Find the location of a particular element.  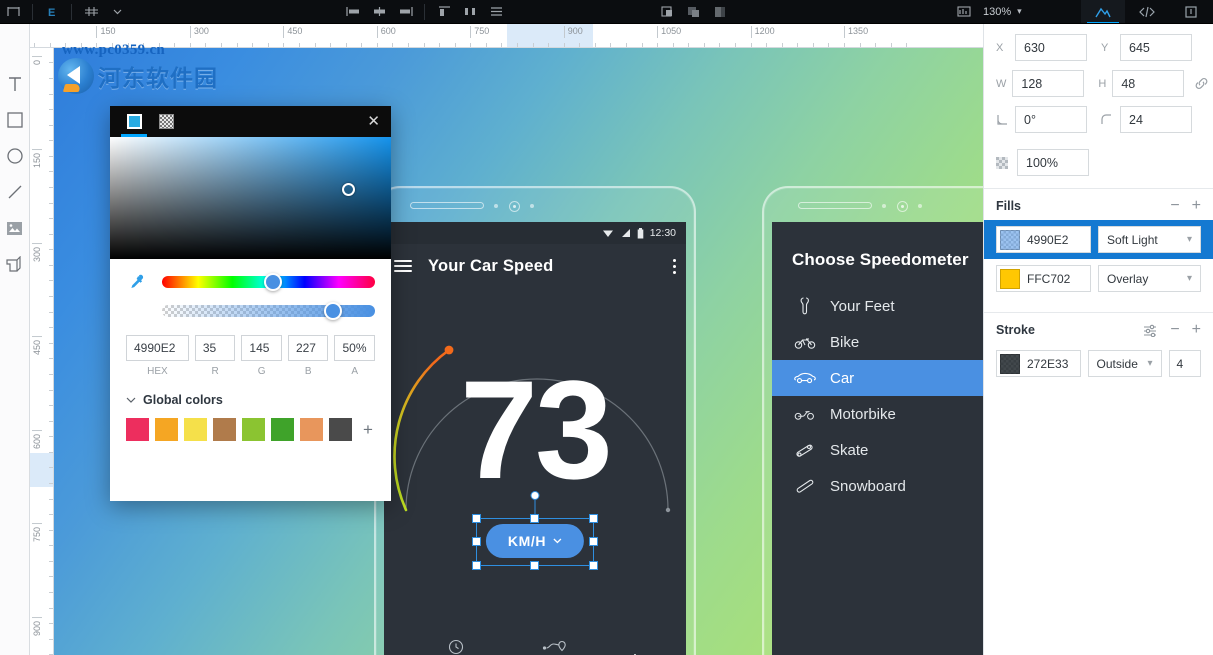

hue-slider-knob is located at coordinates (273, 282).